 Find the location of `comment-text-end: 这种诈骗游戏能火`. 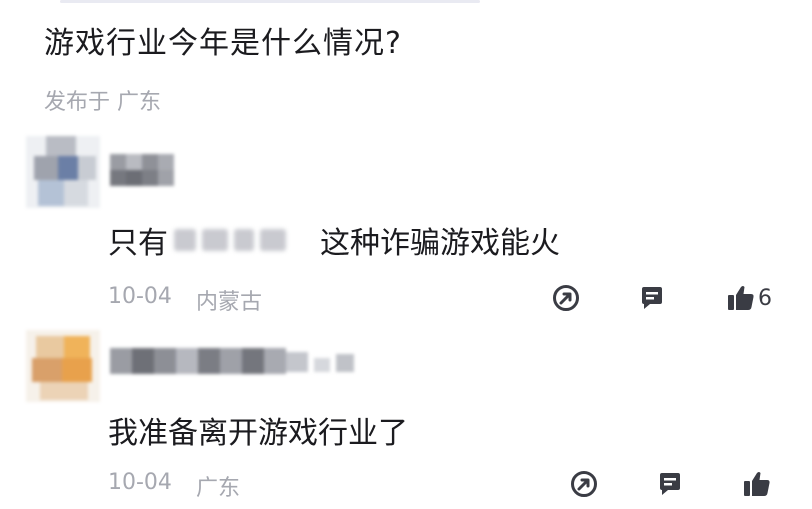

comment-text-end: 这种诈骗游戏能火 is located at coordinates (440, 243).